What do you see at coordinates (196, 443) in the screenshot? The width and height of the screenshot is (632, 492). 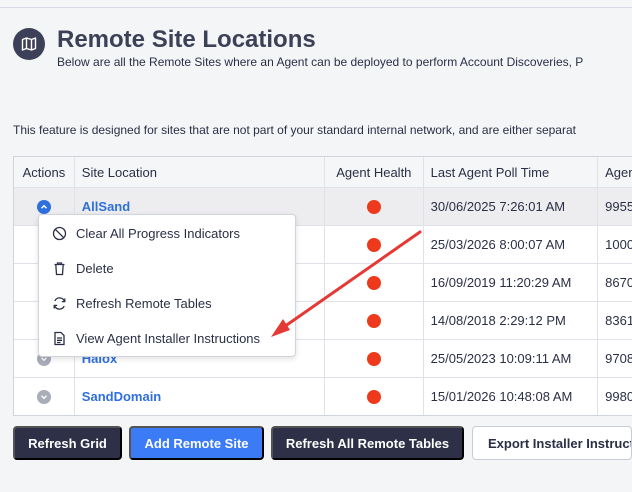 I see `add-remote-site-button: Add Remote Site` at bounding box center [196, 443].